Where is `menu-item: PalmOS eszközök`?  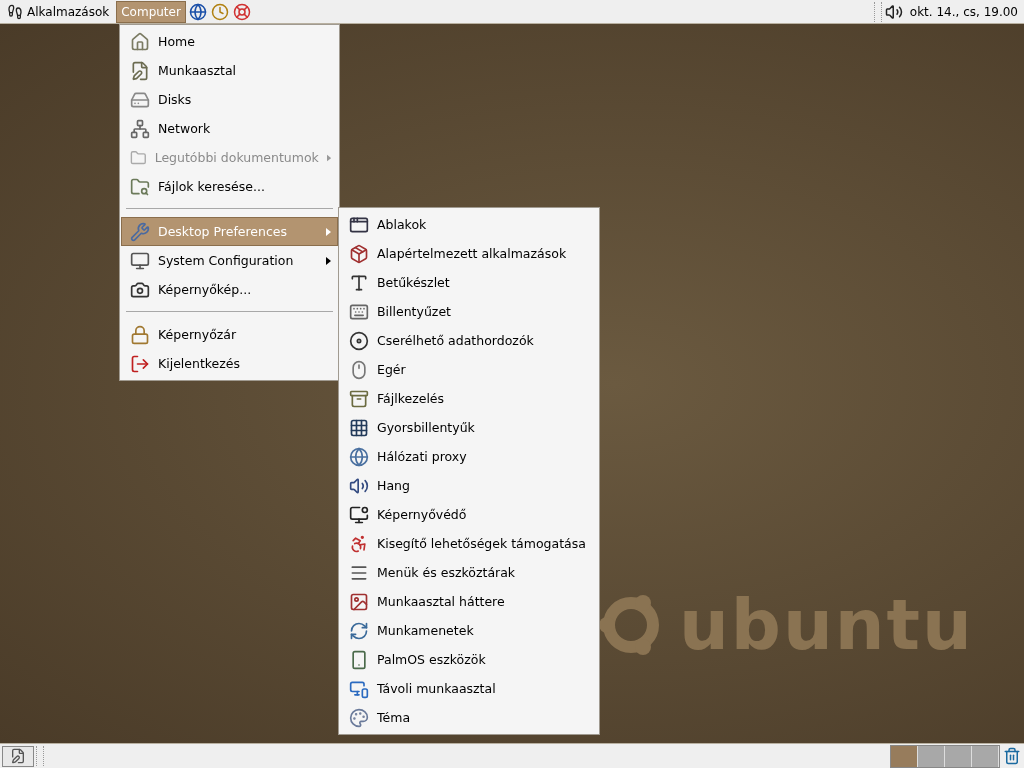 menu-item: PalmOS eszközök is located at coordinates (469, 659).